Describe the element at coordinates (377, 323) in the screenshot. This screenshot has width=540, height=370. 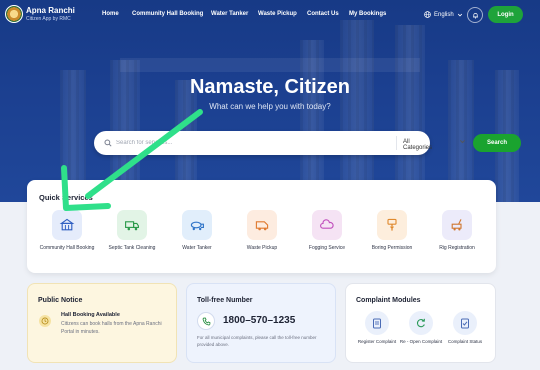
I see `clipboard-icon` at that location.